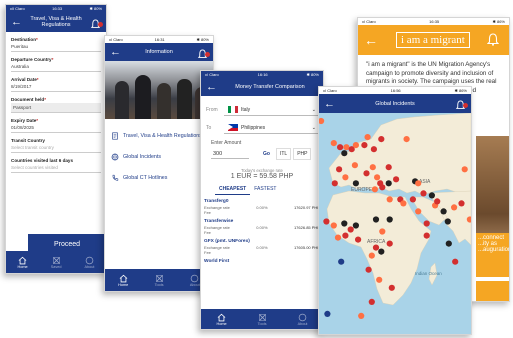 This screenshot has width=513, height=338. What do you see at coordinates (266, 154) in the screenshot?
I see `currency-button-go: Go` at bounding box center [266, 154].